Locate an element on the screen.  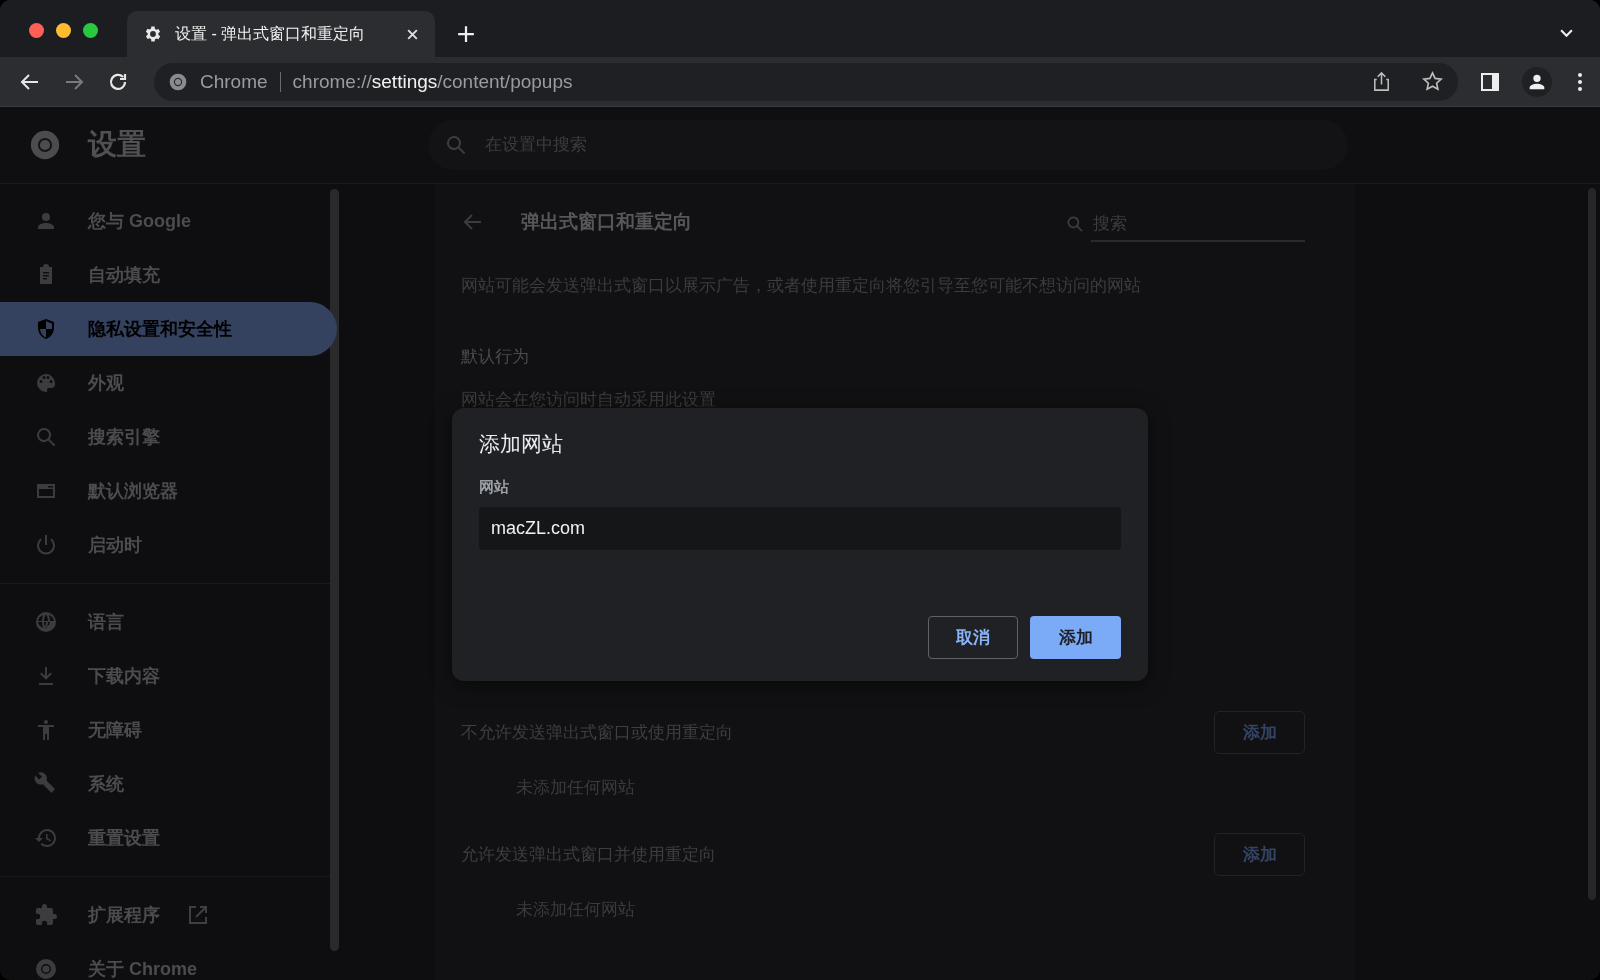
star-icon is located at coordinates (1432, 81).